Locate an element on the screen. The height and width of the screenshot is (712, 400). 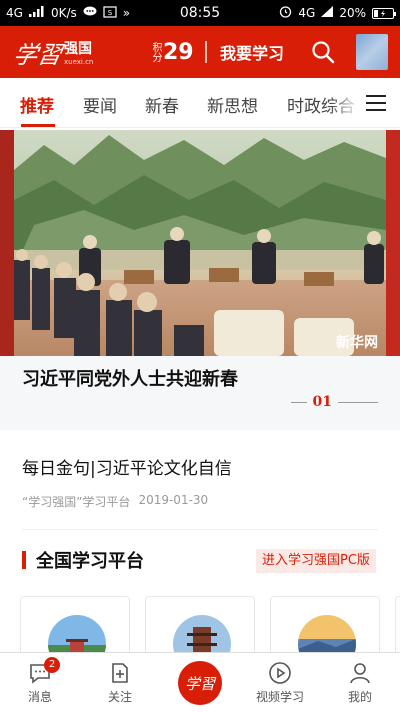
search-icon is located at coordinates (323, 52).